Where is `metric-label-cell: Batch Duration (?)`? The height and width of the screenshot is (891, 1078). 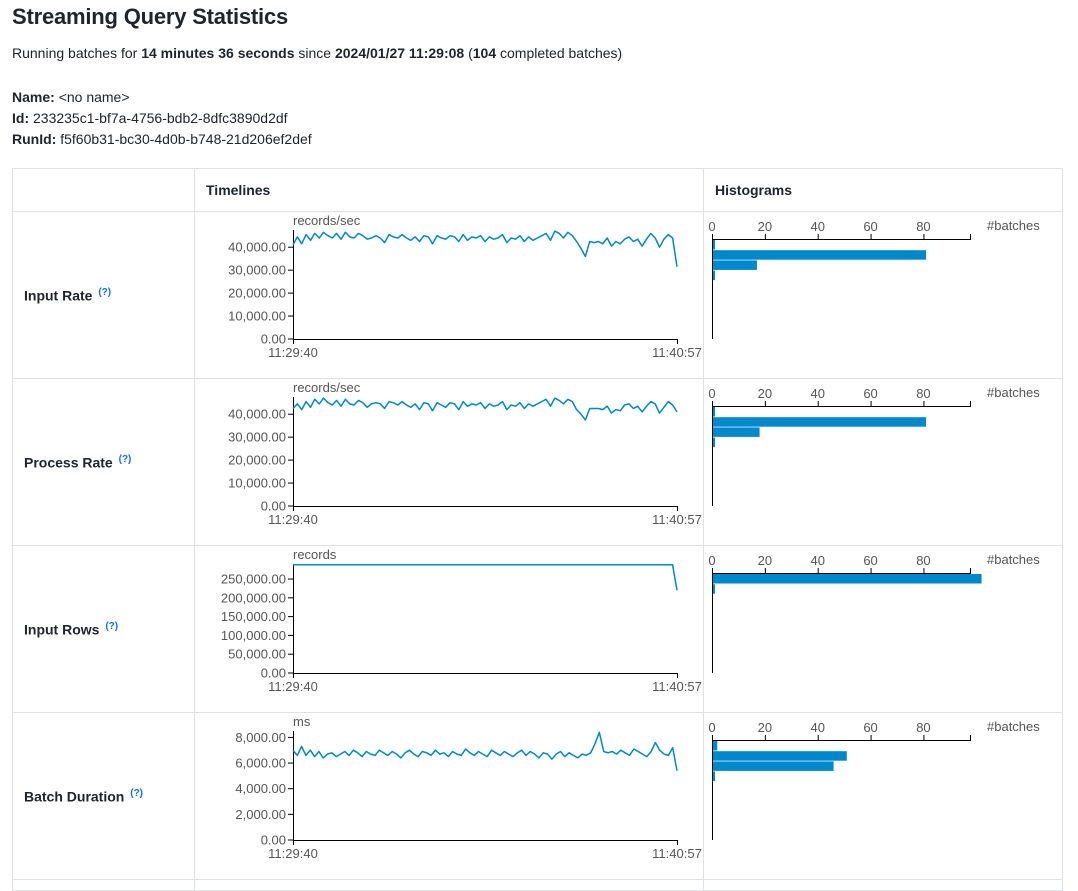
metric-label-cell: Batch Duration (?) is located at coordinates (103, 796).